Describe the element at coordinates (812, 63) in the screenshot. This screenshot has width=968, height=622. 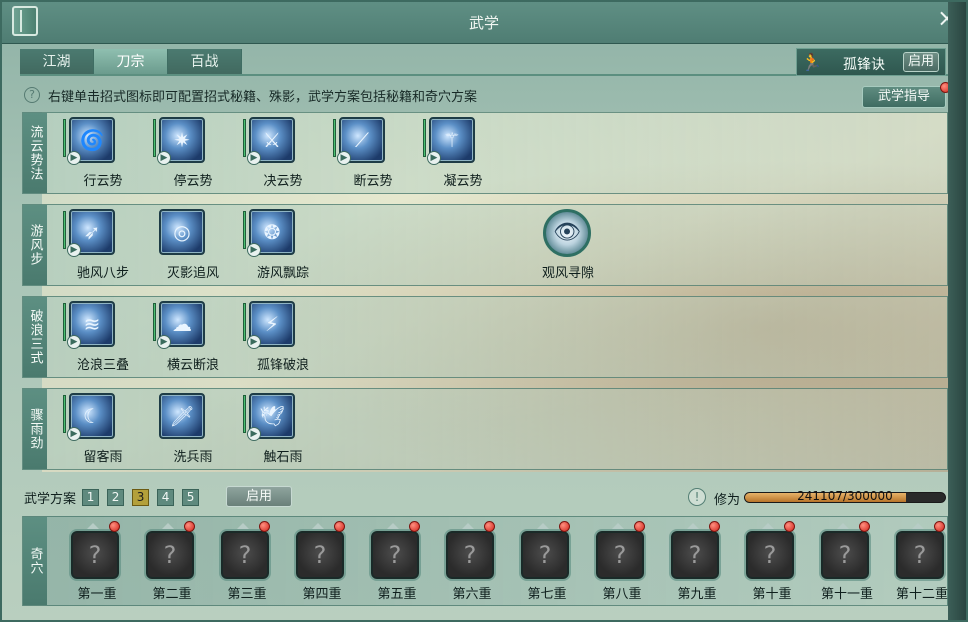
I see `runner-icon: 🏃` at that location.